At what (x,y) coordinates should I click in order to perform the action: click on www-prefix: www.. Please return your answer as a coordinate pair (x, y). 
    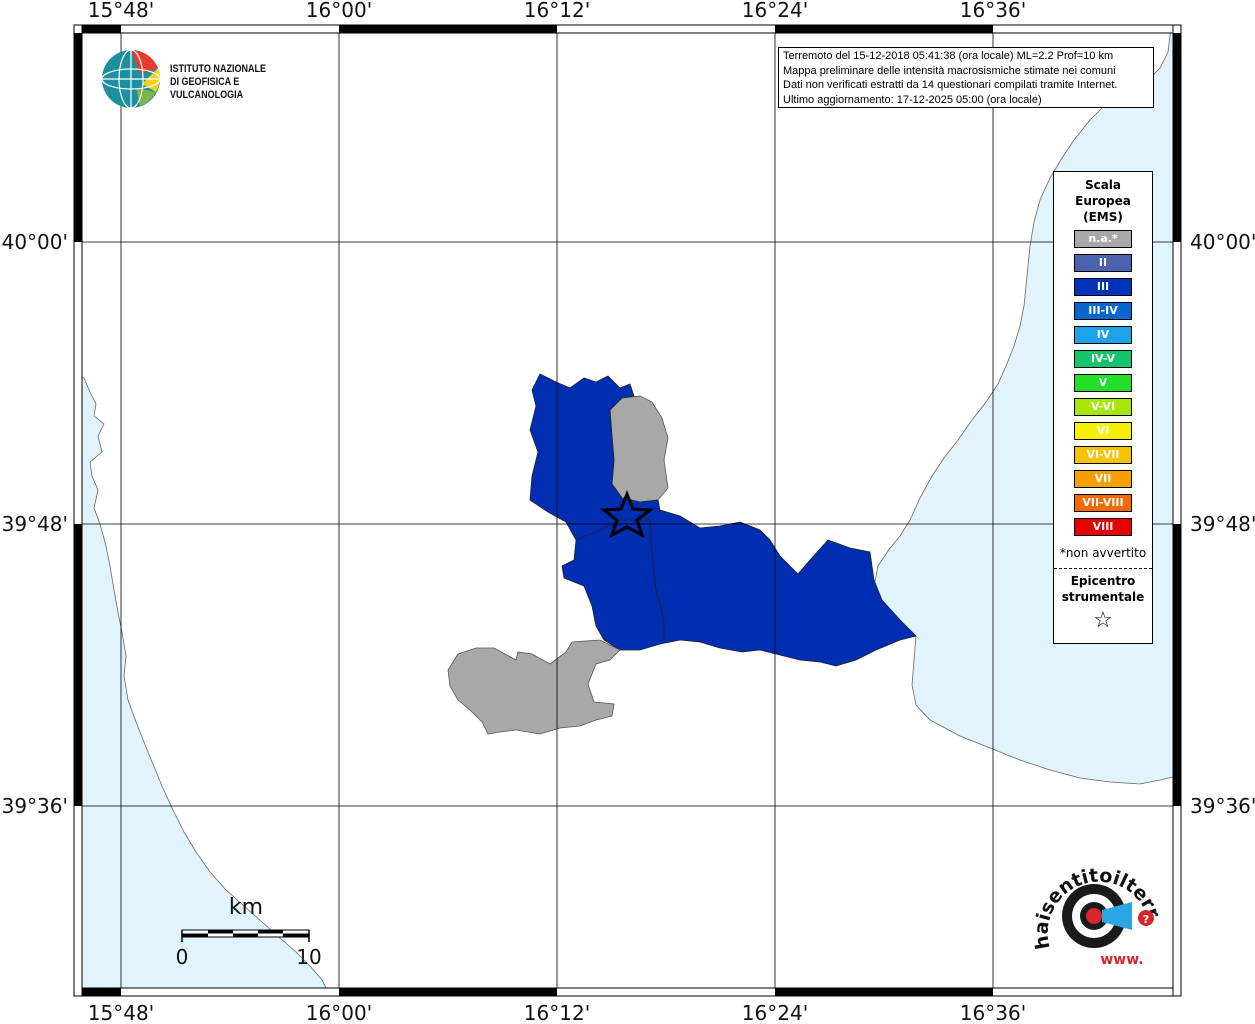
    Looking at the image, I should click on (1121, 960).